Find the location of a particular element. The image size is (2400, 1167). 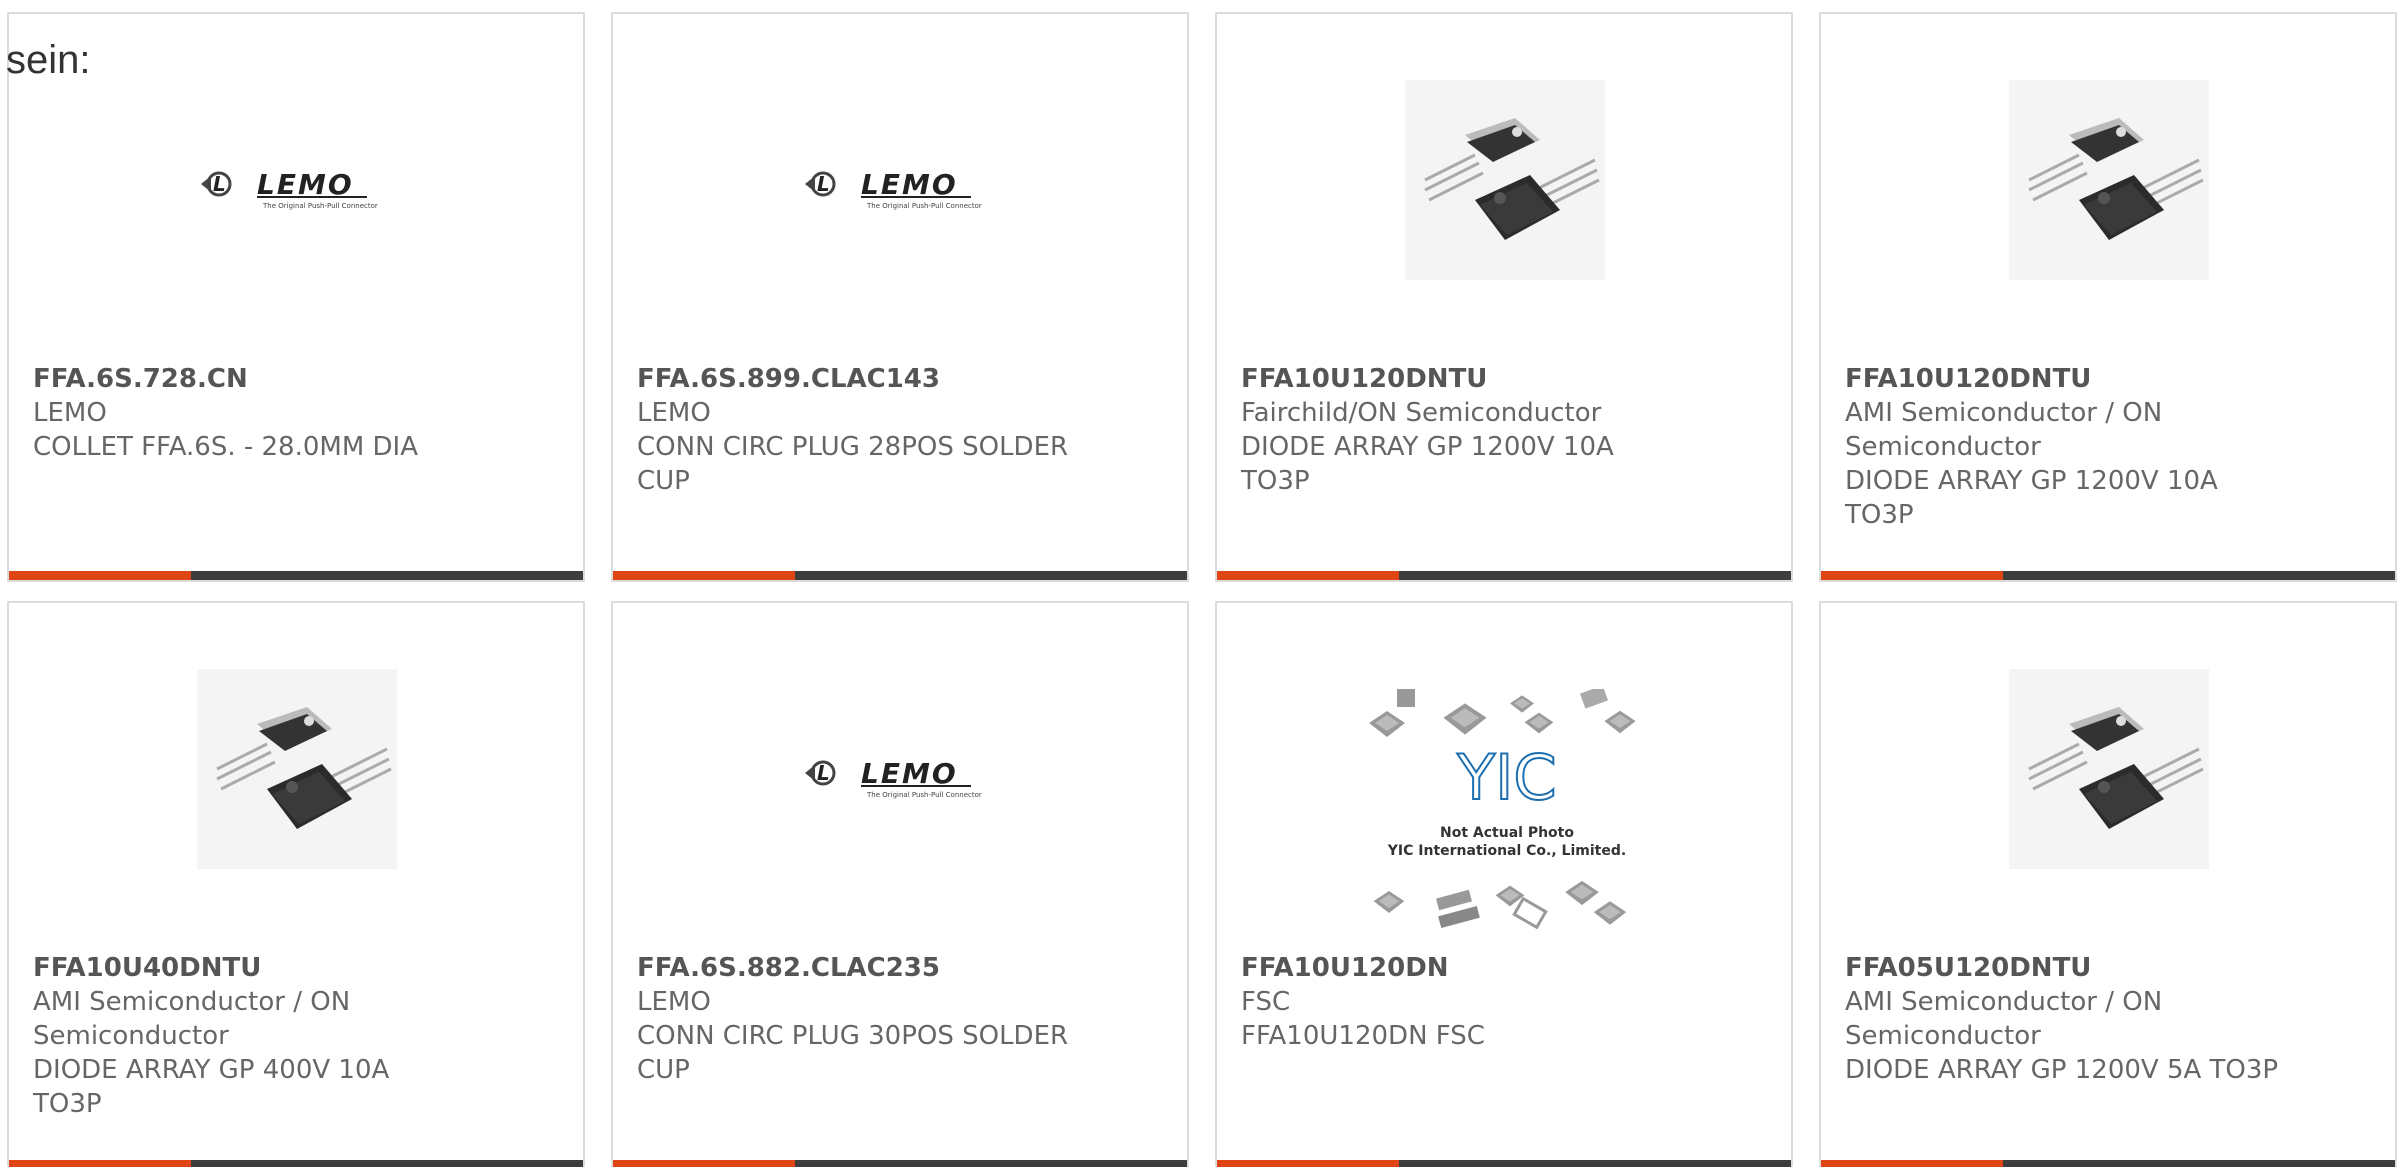

part-number: FFA05U120DNTU is located at coordinates (2105, 968).